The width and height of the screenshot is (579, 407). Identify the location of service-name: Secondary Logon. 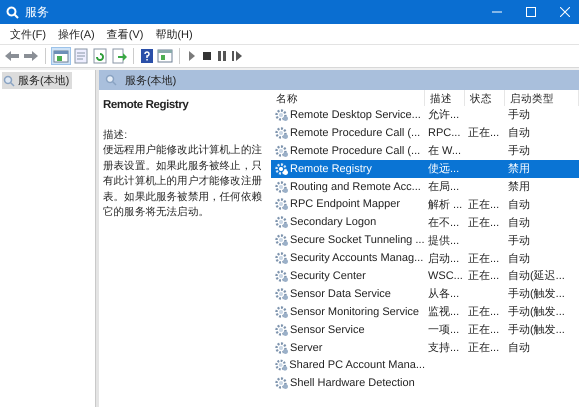
(333, 222).